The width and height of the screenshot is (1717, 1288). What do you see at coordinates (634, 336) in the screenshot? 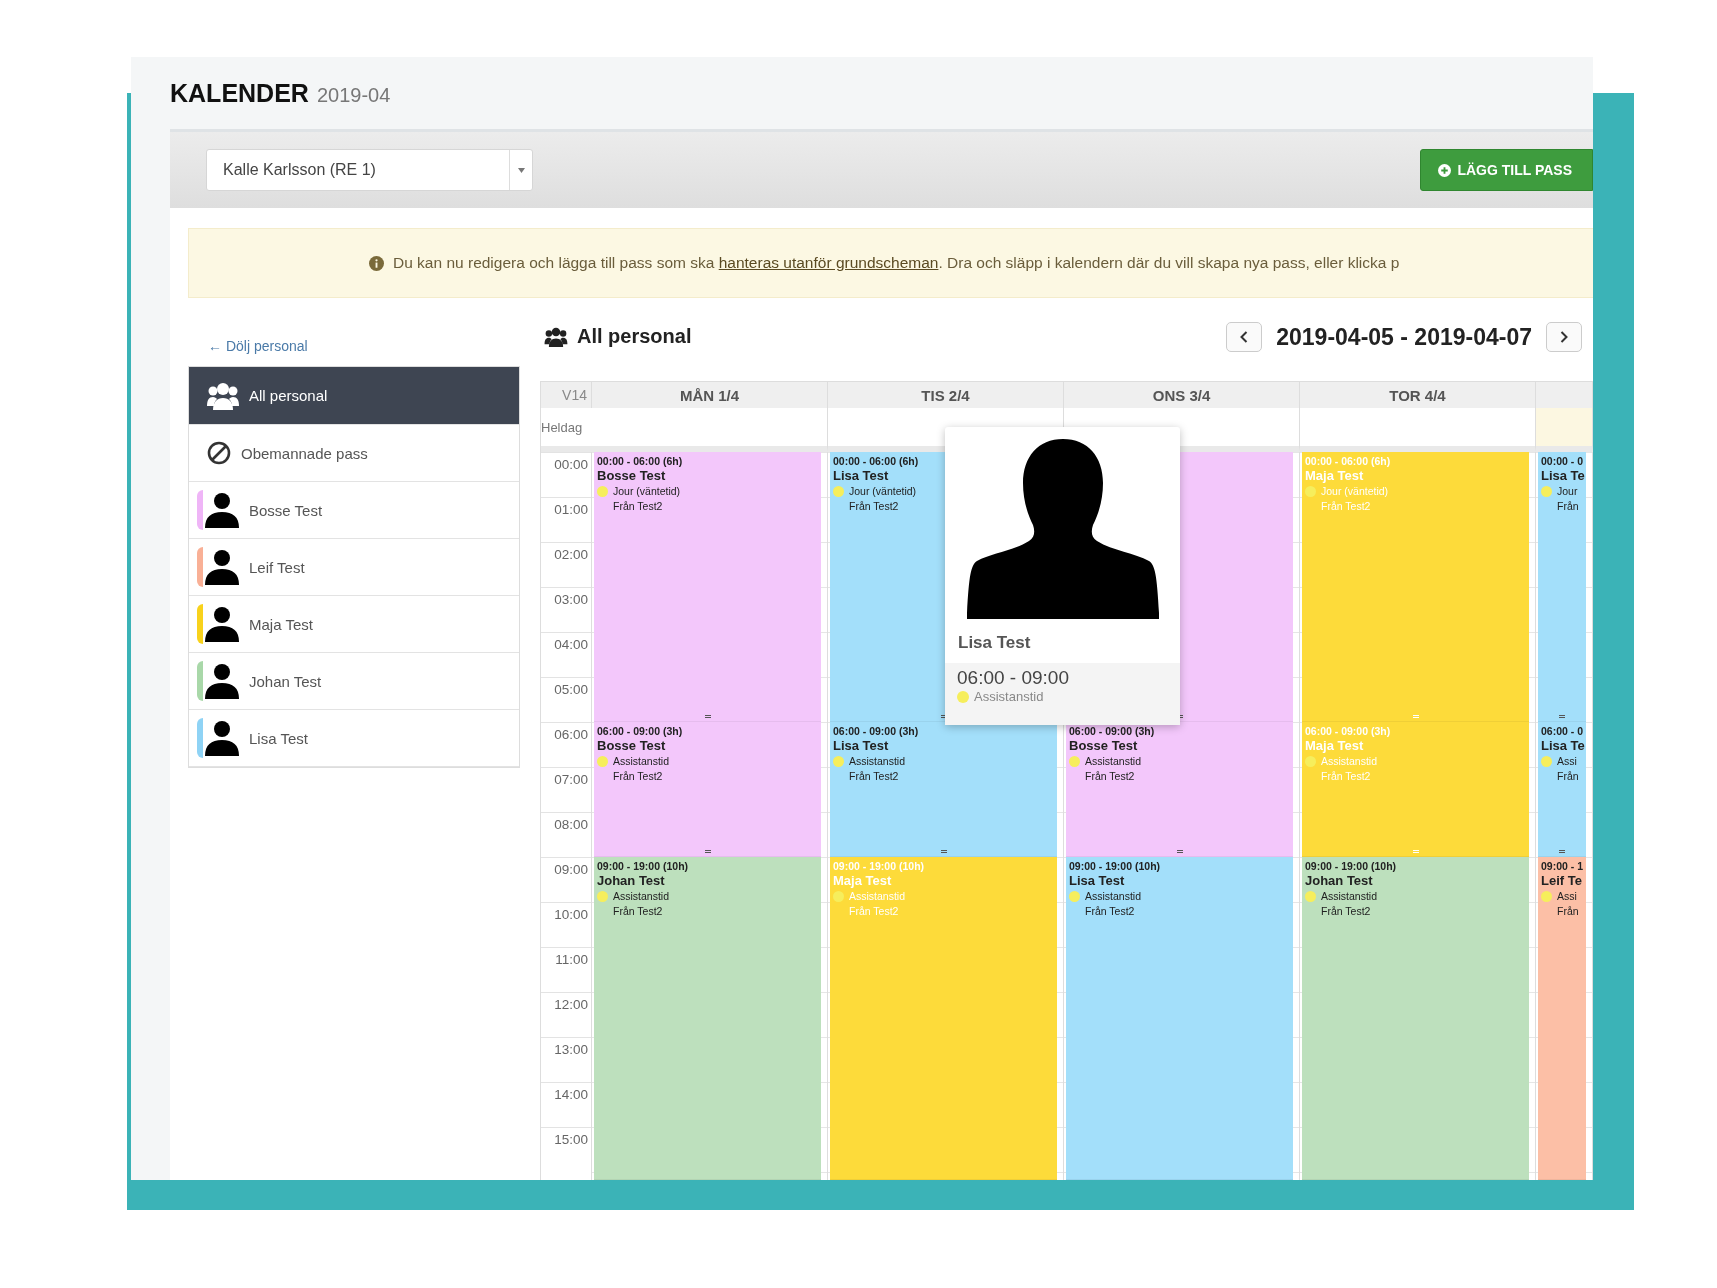
I see `calendar-heading: All personal` at bounding box center [634, 336].